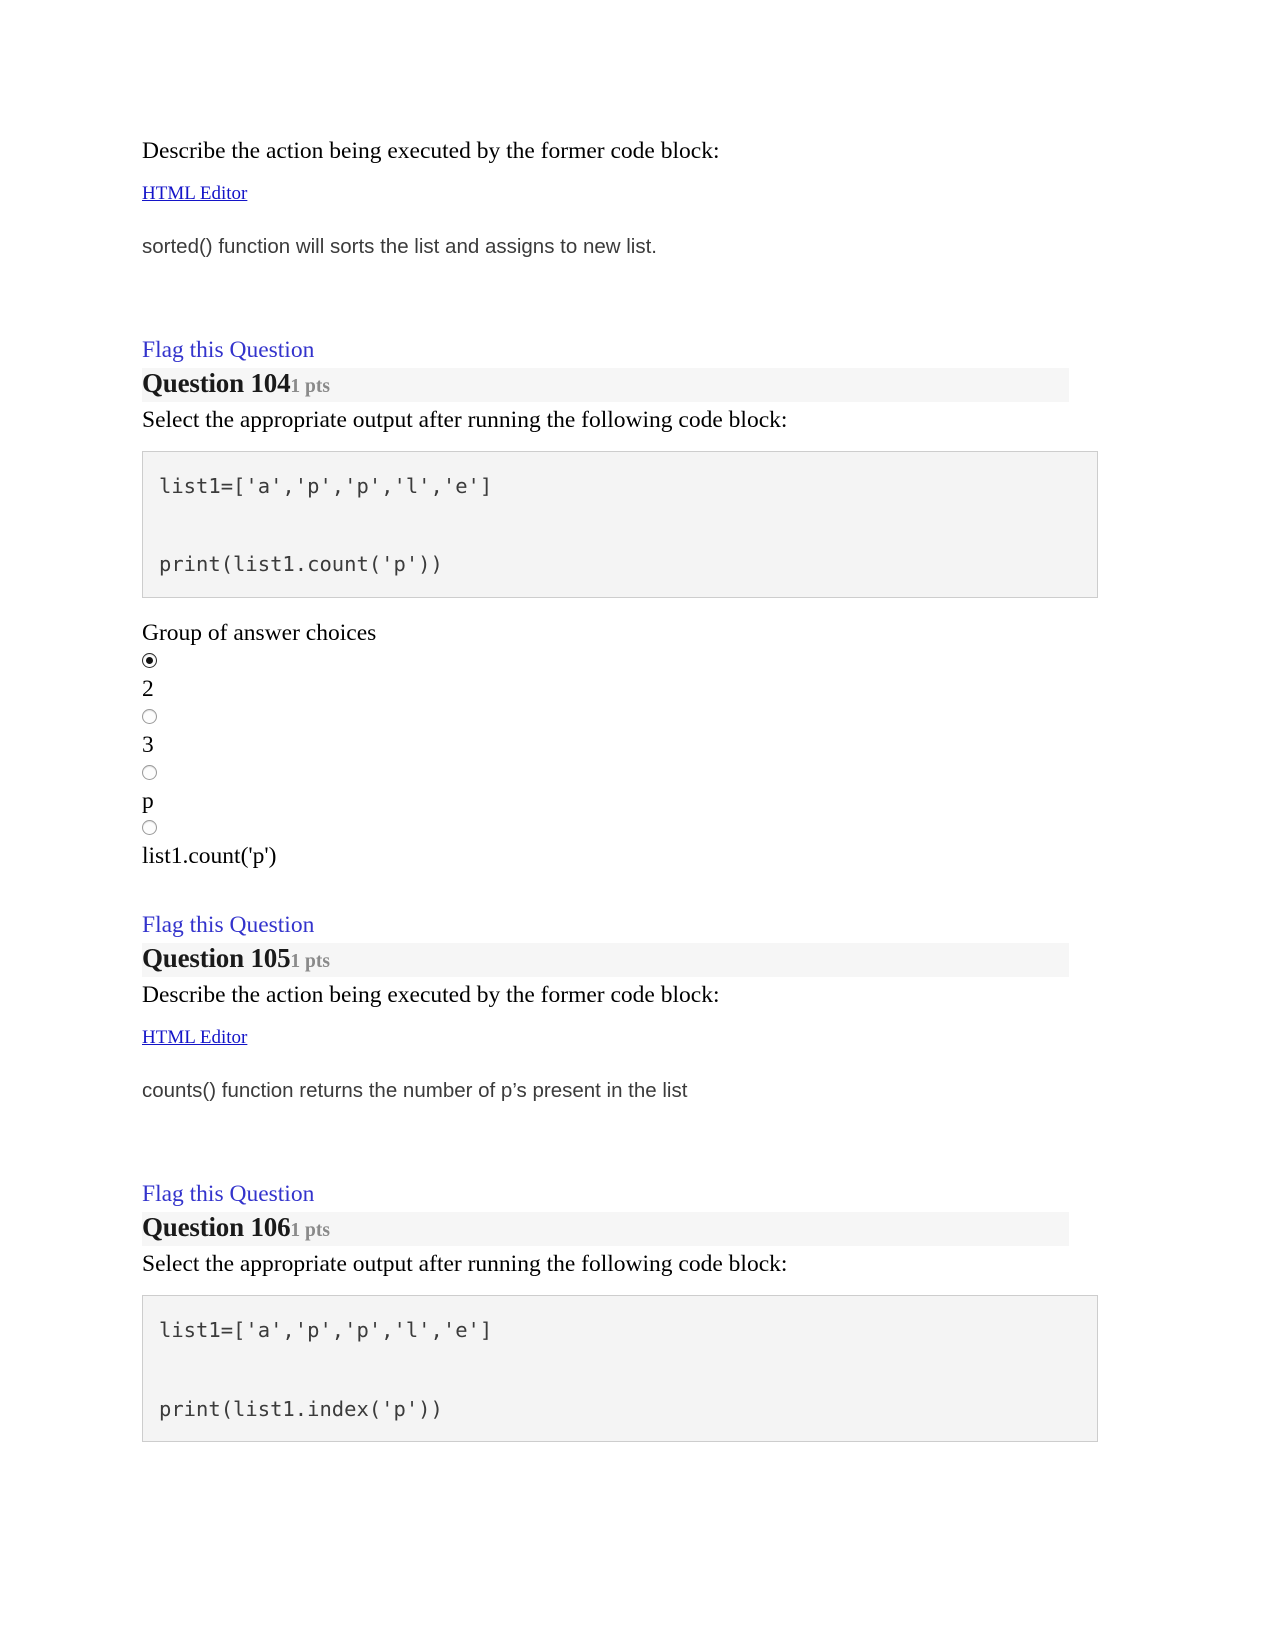 The height and width of the screenshot is (1650, 1275). I want to click on flag-this-question-105: Flag this Question, so click(228, 925).